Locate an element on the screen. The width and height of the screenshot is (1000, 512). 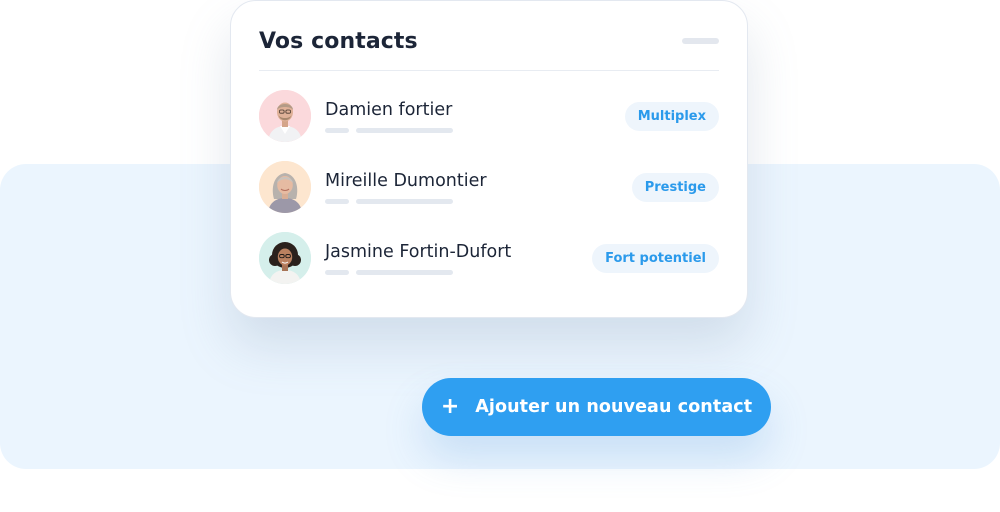
card-header: Vos contacts is located at coordinates (489, 41).